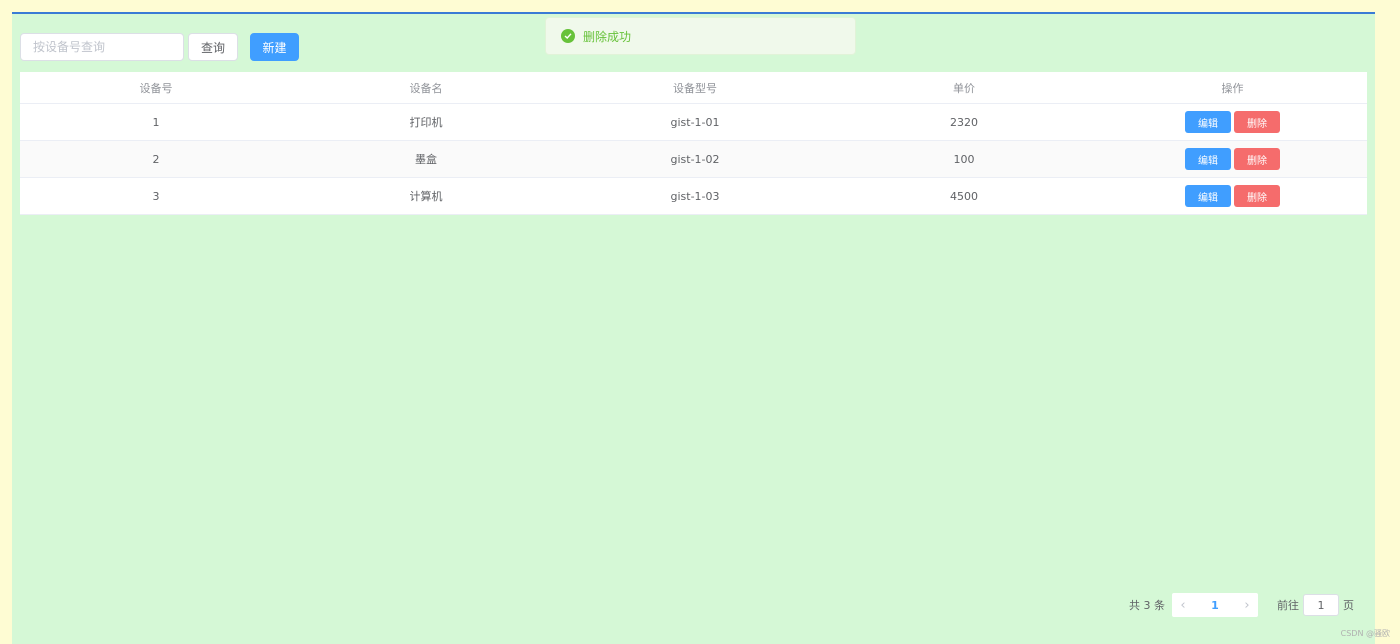 This screenshot has height=644, width=1400. What do you see at coordinates (1365, 633) in the screenshot?
I see `watermark: CSDN @骚欧` at bounding box center [1365, 633].